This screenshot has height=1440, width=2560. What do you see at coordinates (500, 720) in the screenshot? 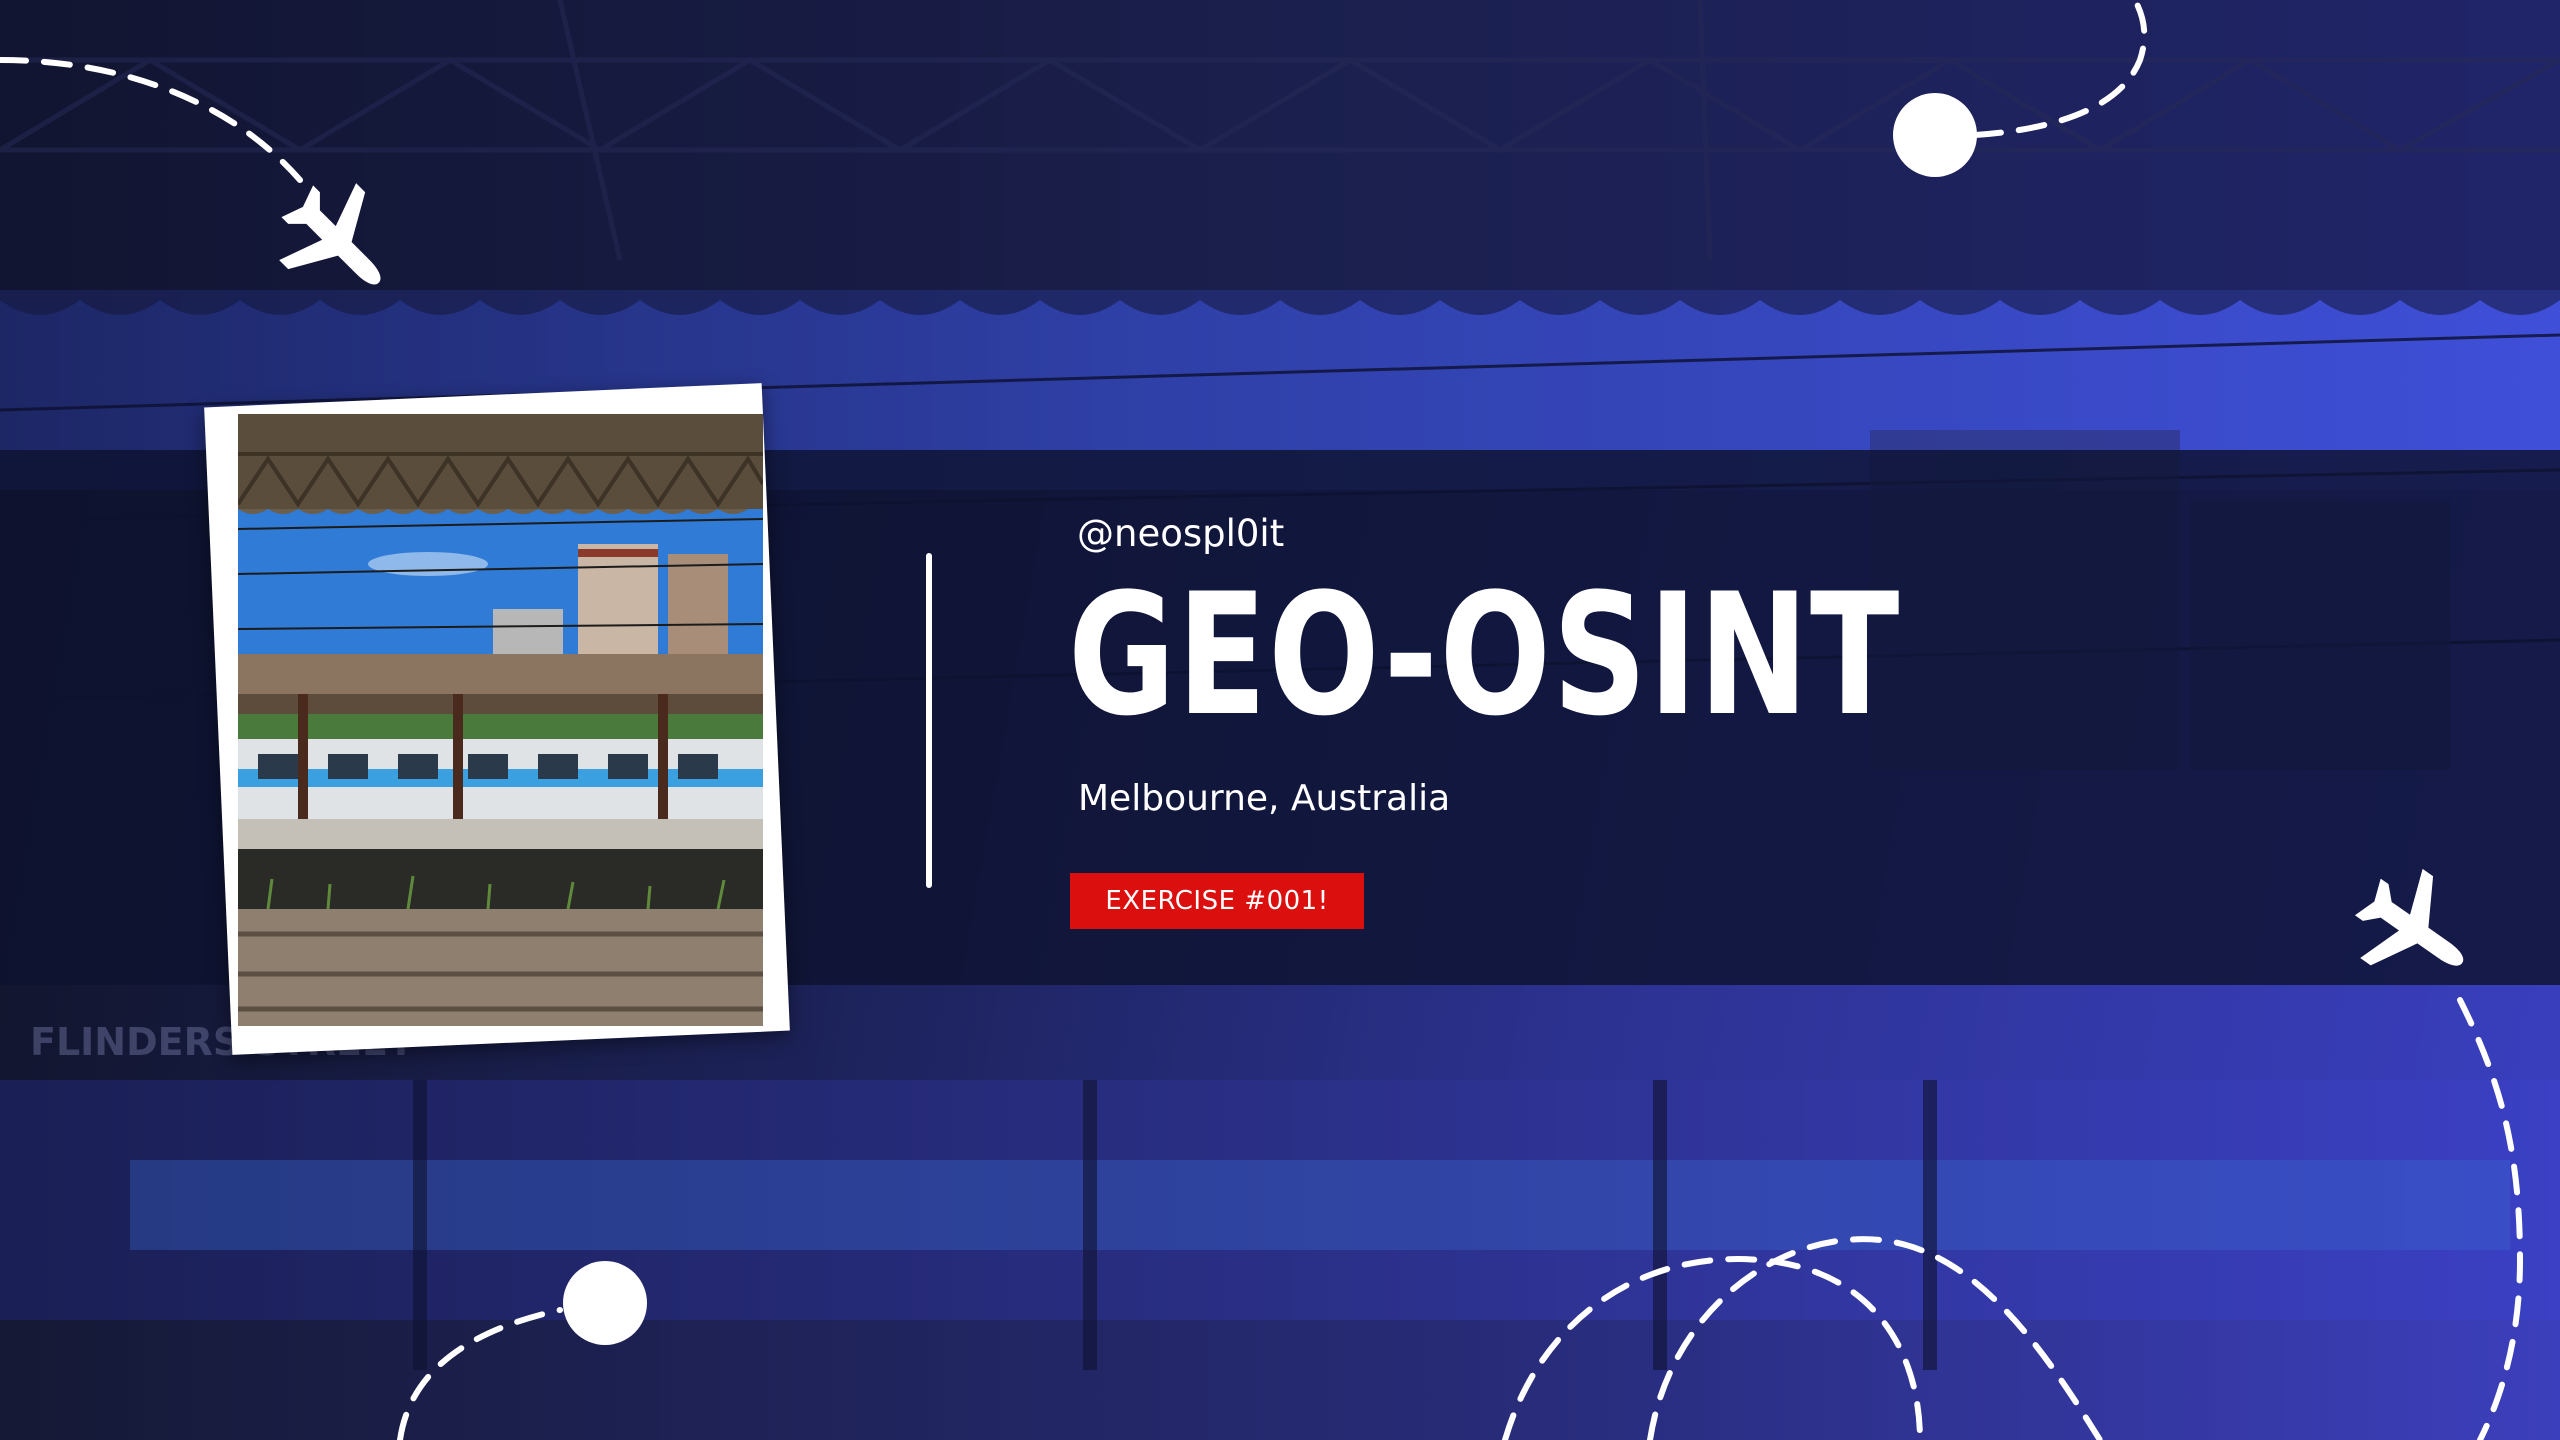
I see `station-photo` at bounding box center [500, 720].